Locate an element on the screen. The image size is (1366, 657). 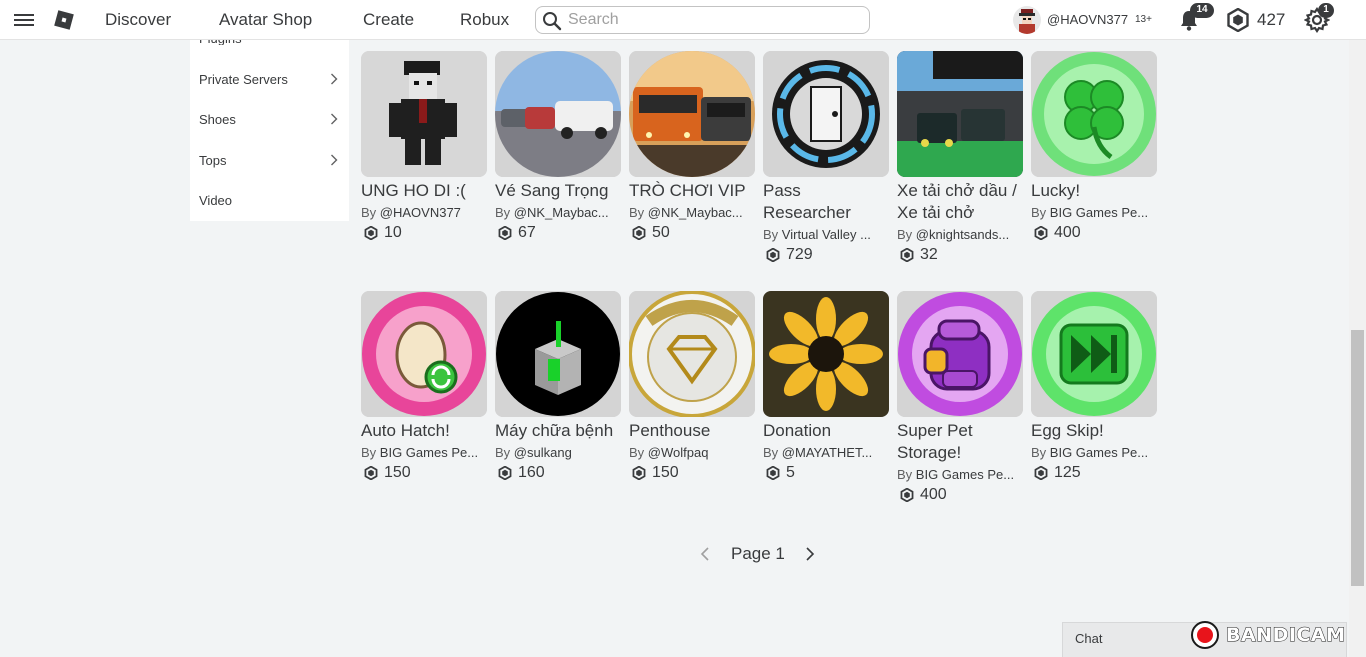
item-name: Xe tải chở dầu / Xe tải chở is located at coordinates (960, 202).